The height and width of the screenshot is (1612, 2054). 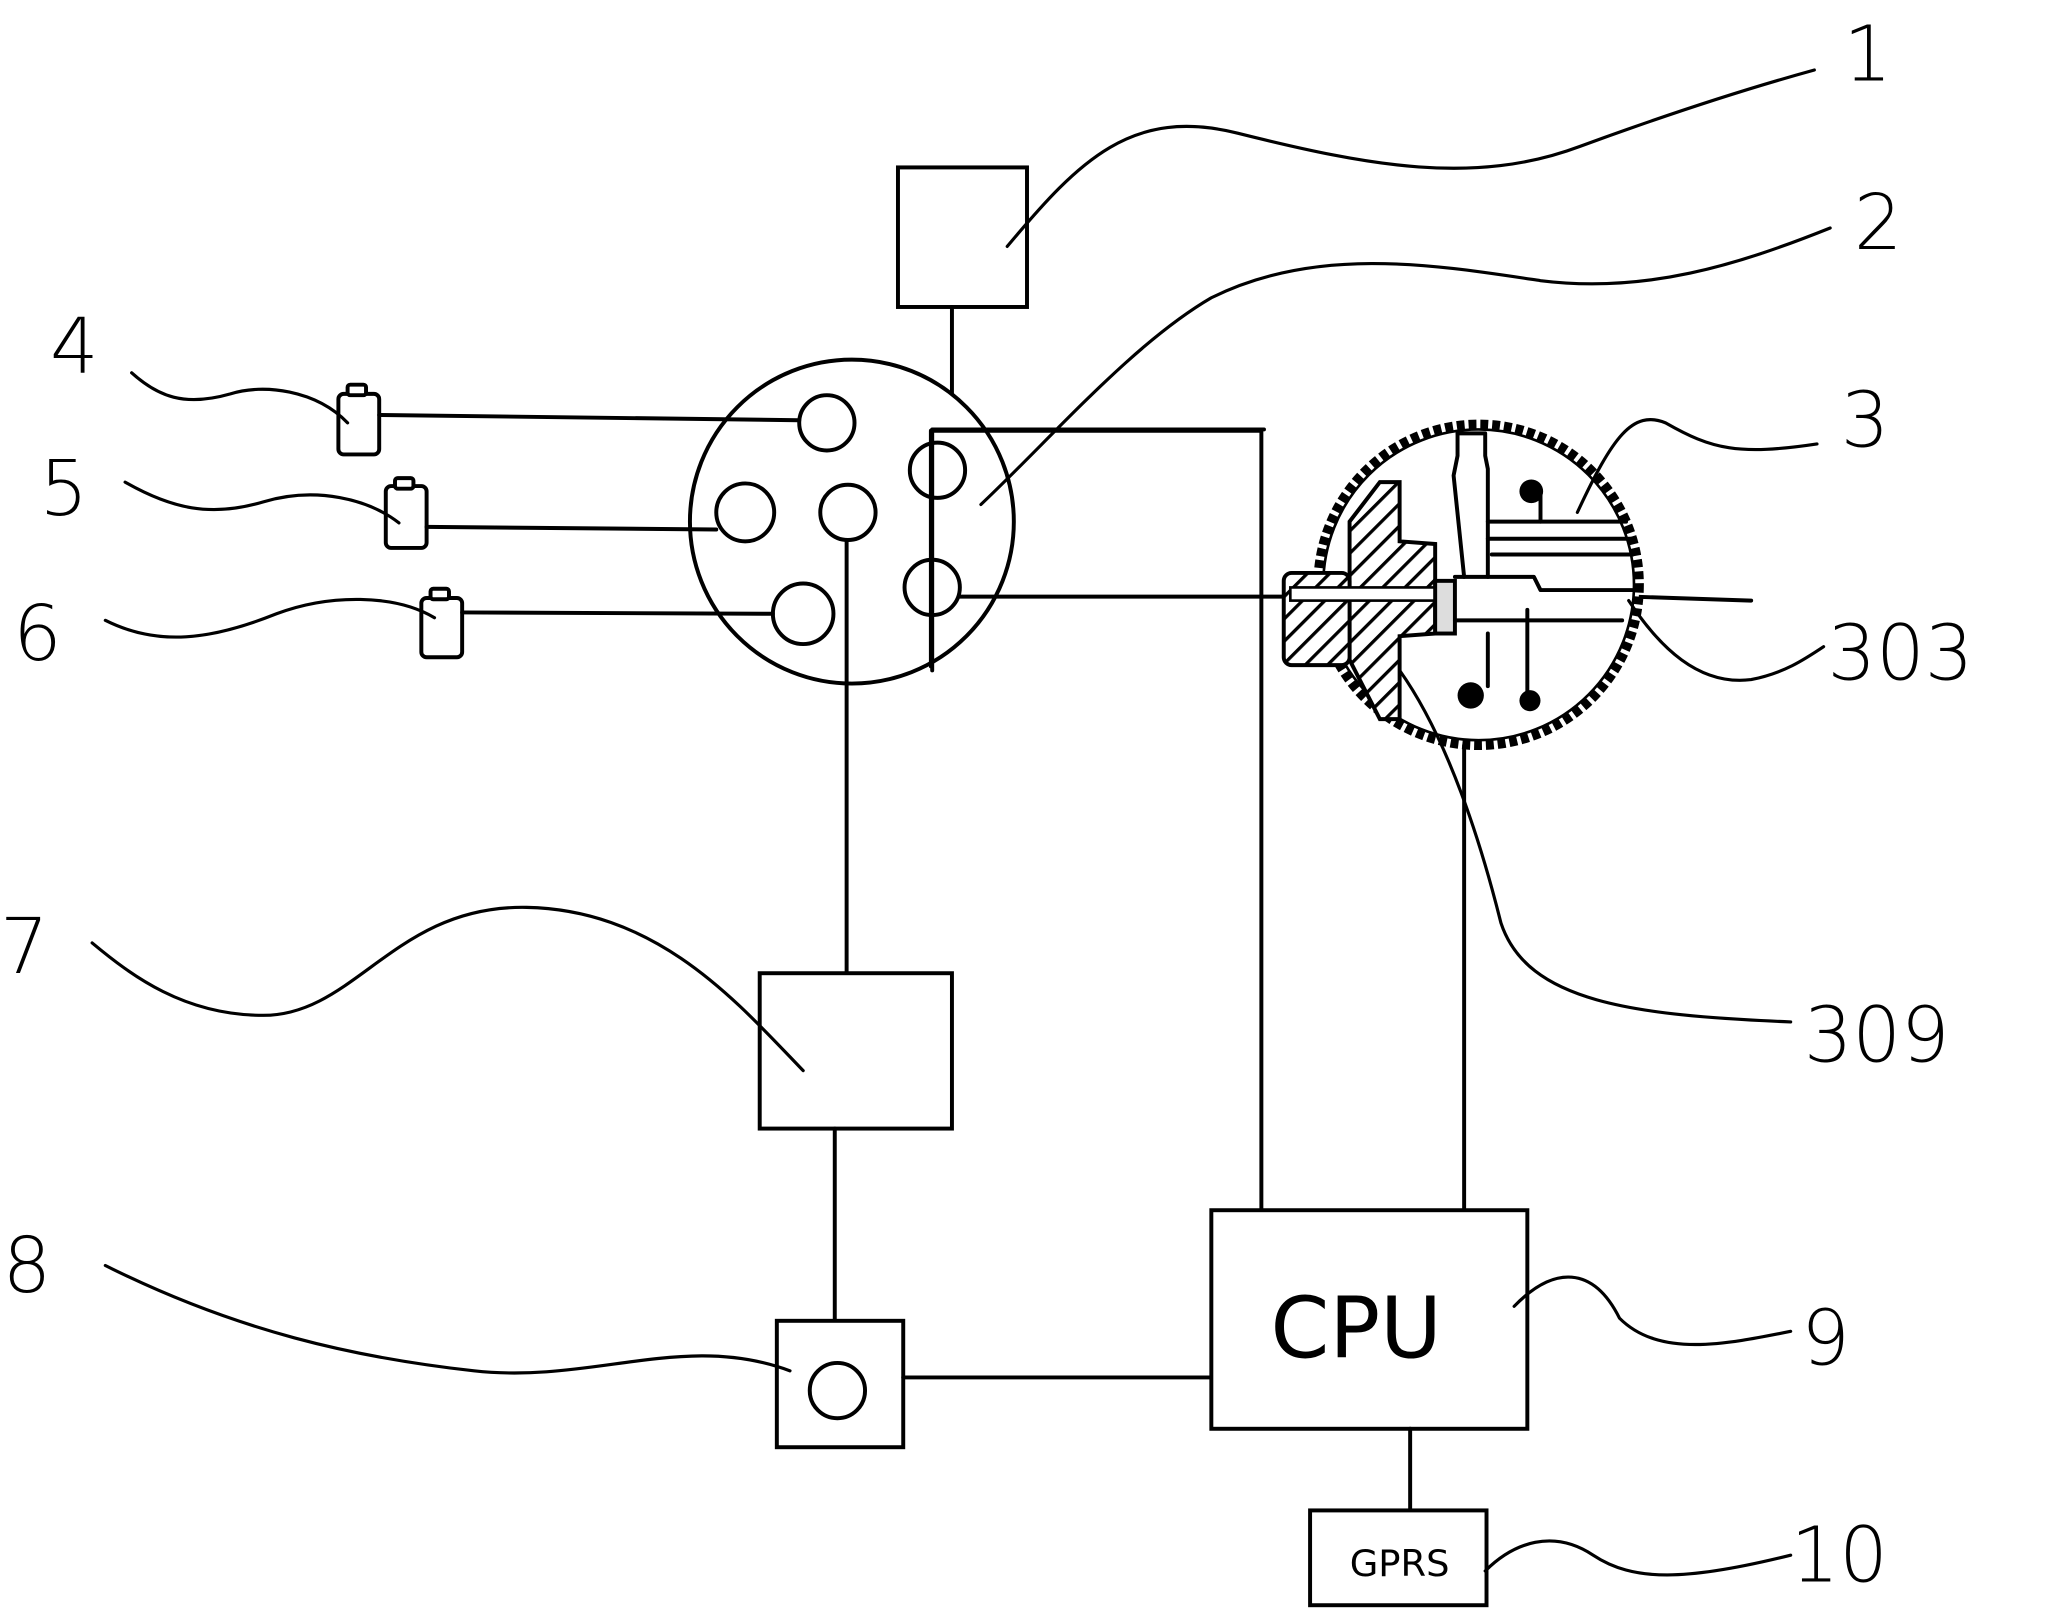 I want to click on ref-1: 1, so click(x=1867, y=55).